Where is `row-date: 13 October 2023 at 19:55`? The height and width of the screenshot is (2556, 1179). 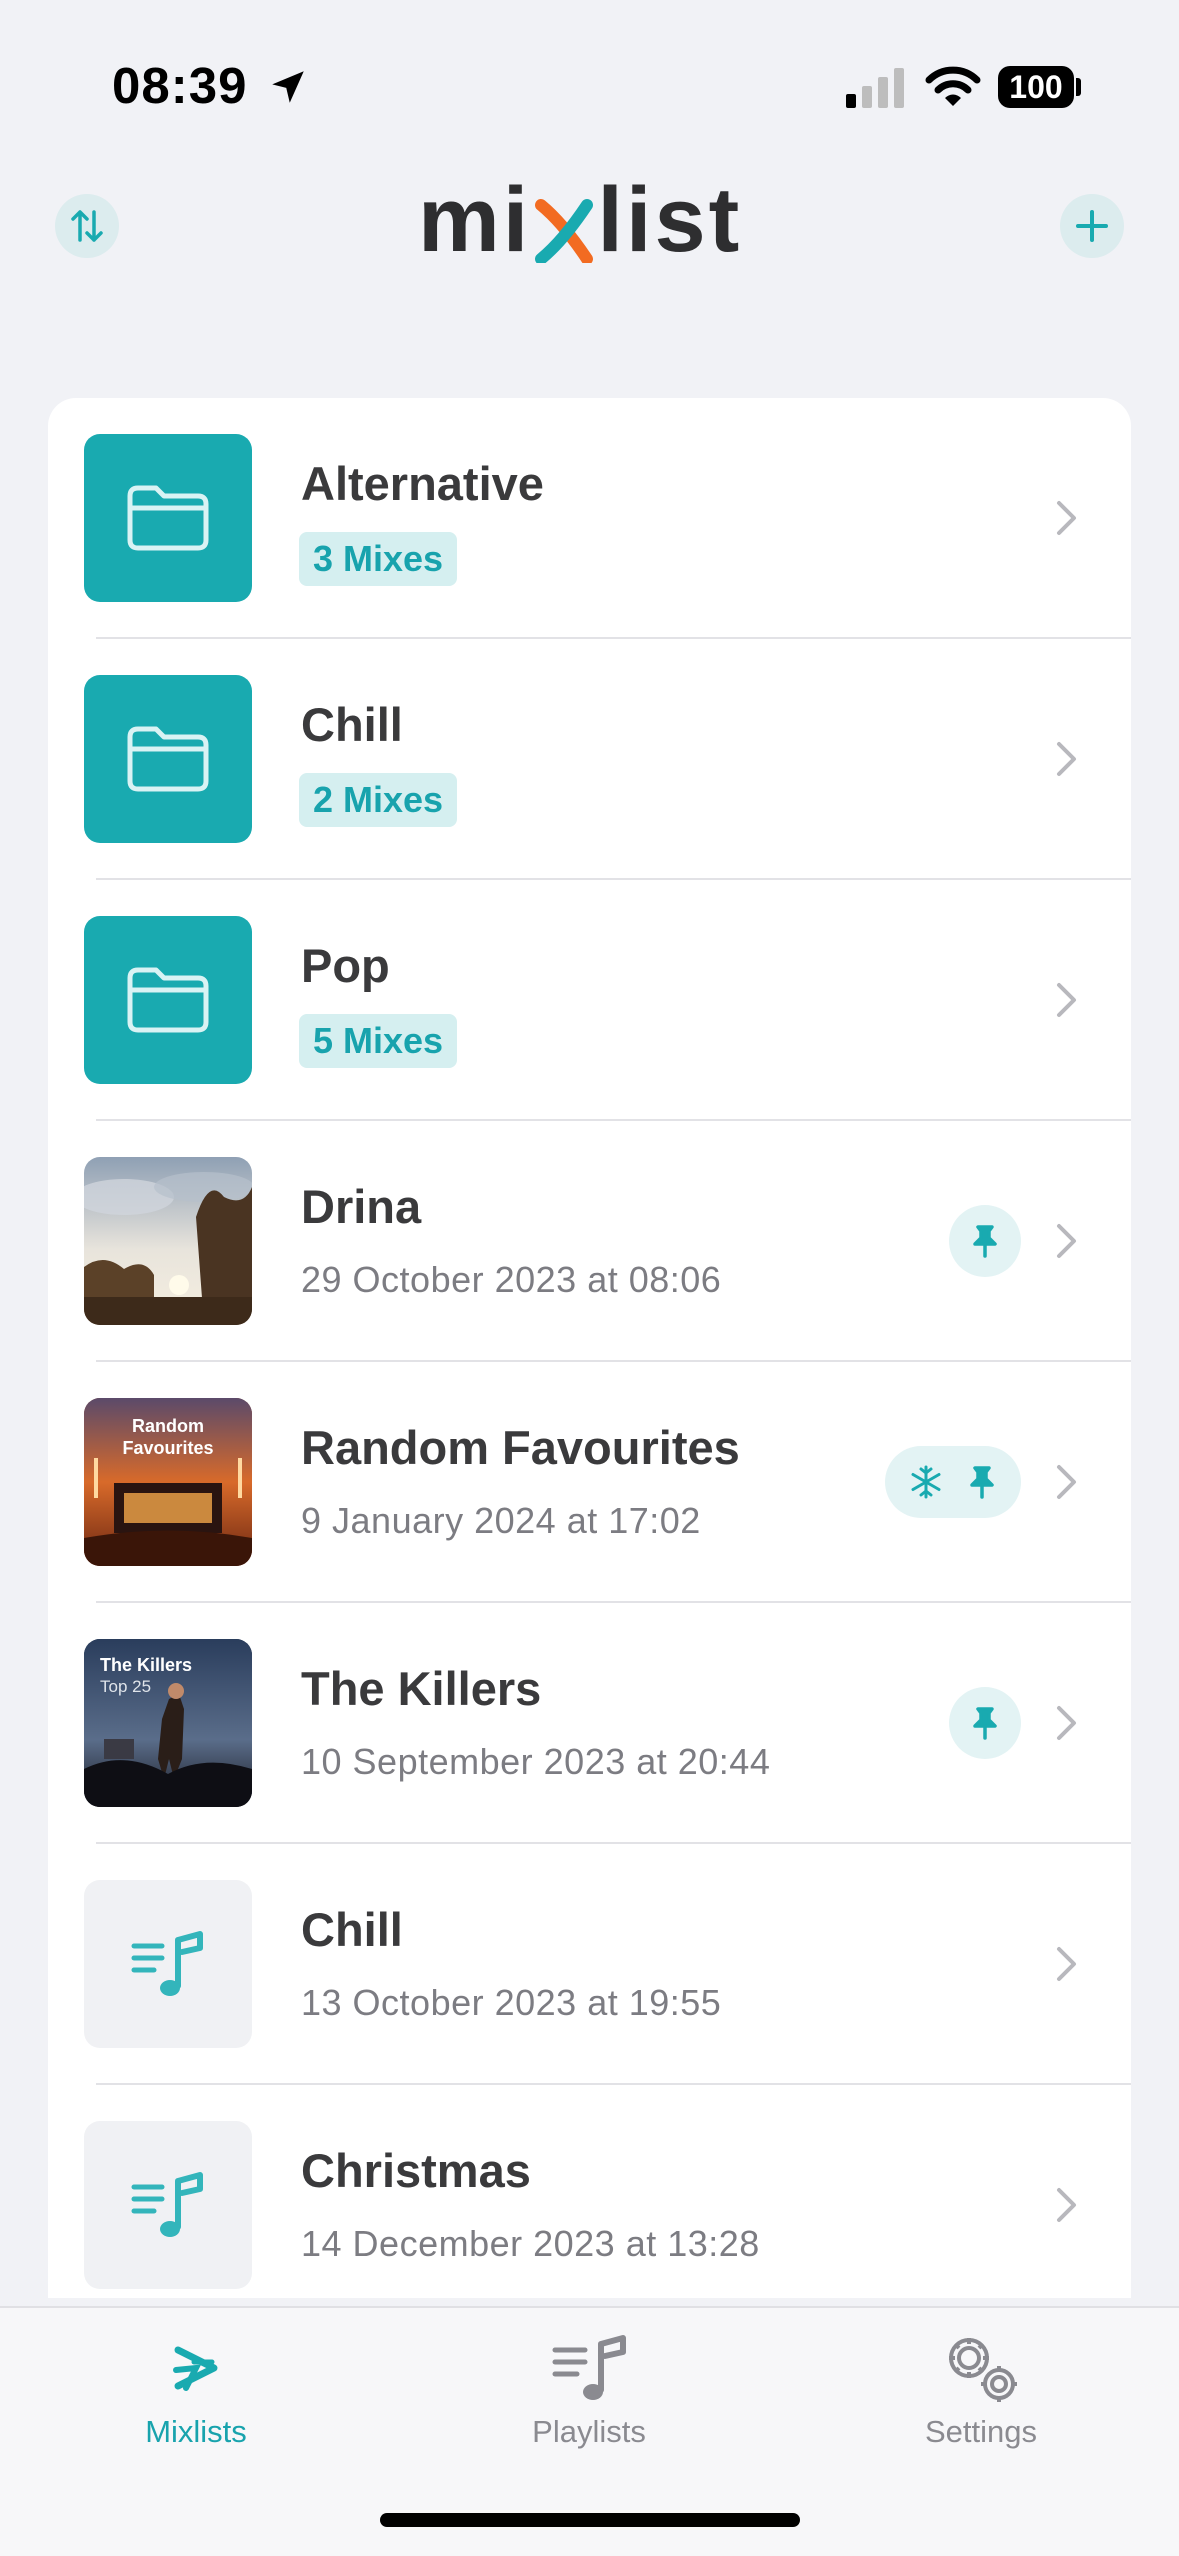 row-date: 13 October 2023 at 19:55 is located at coordinates (511, 2002).